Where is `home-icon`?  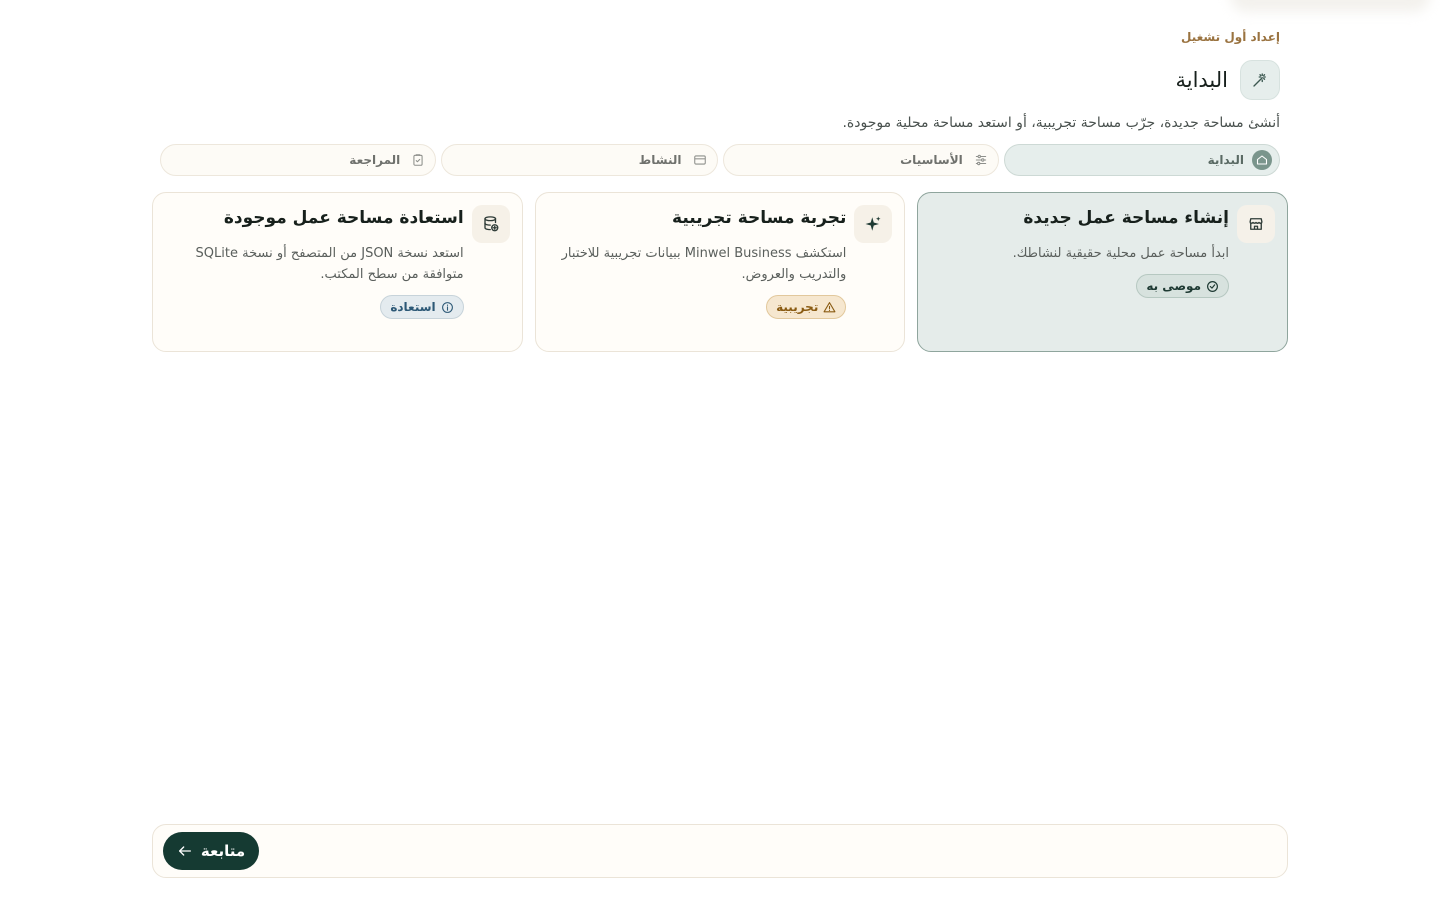
home-icon is located at coordinates (1262, 160).